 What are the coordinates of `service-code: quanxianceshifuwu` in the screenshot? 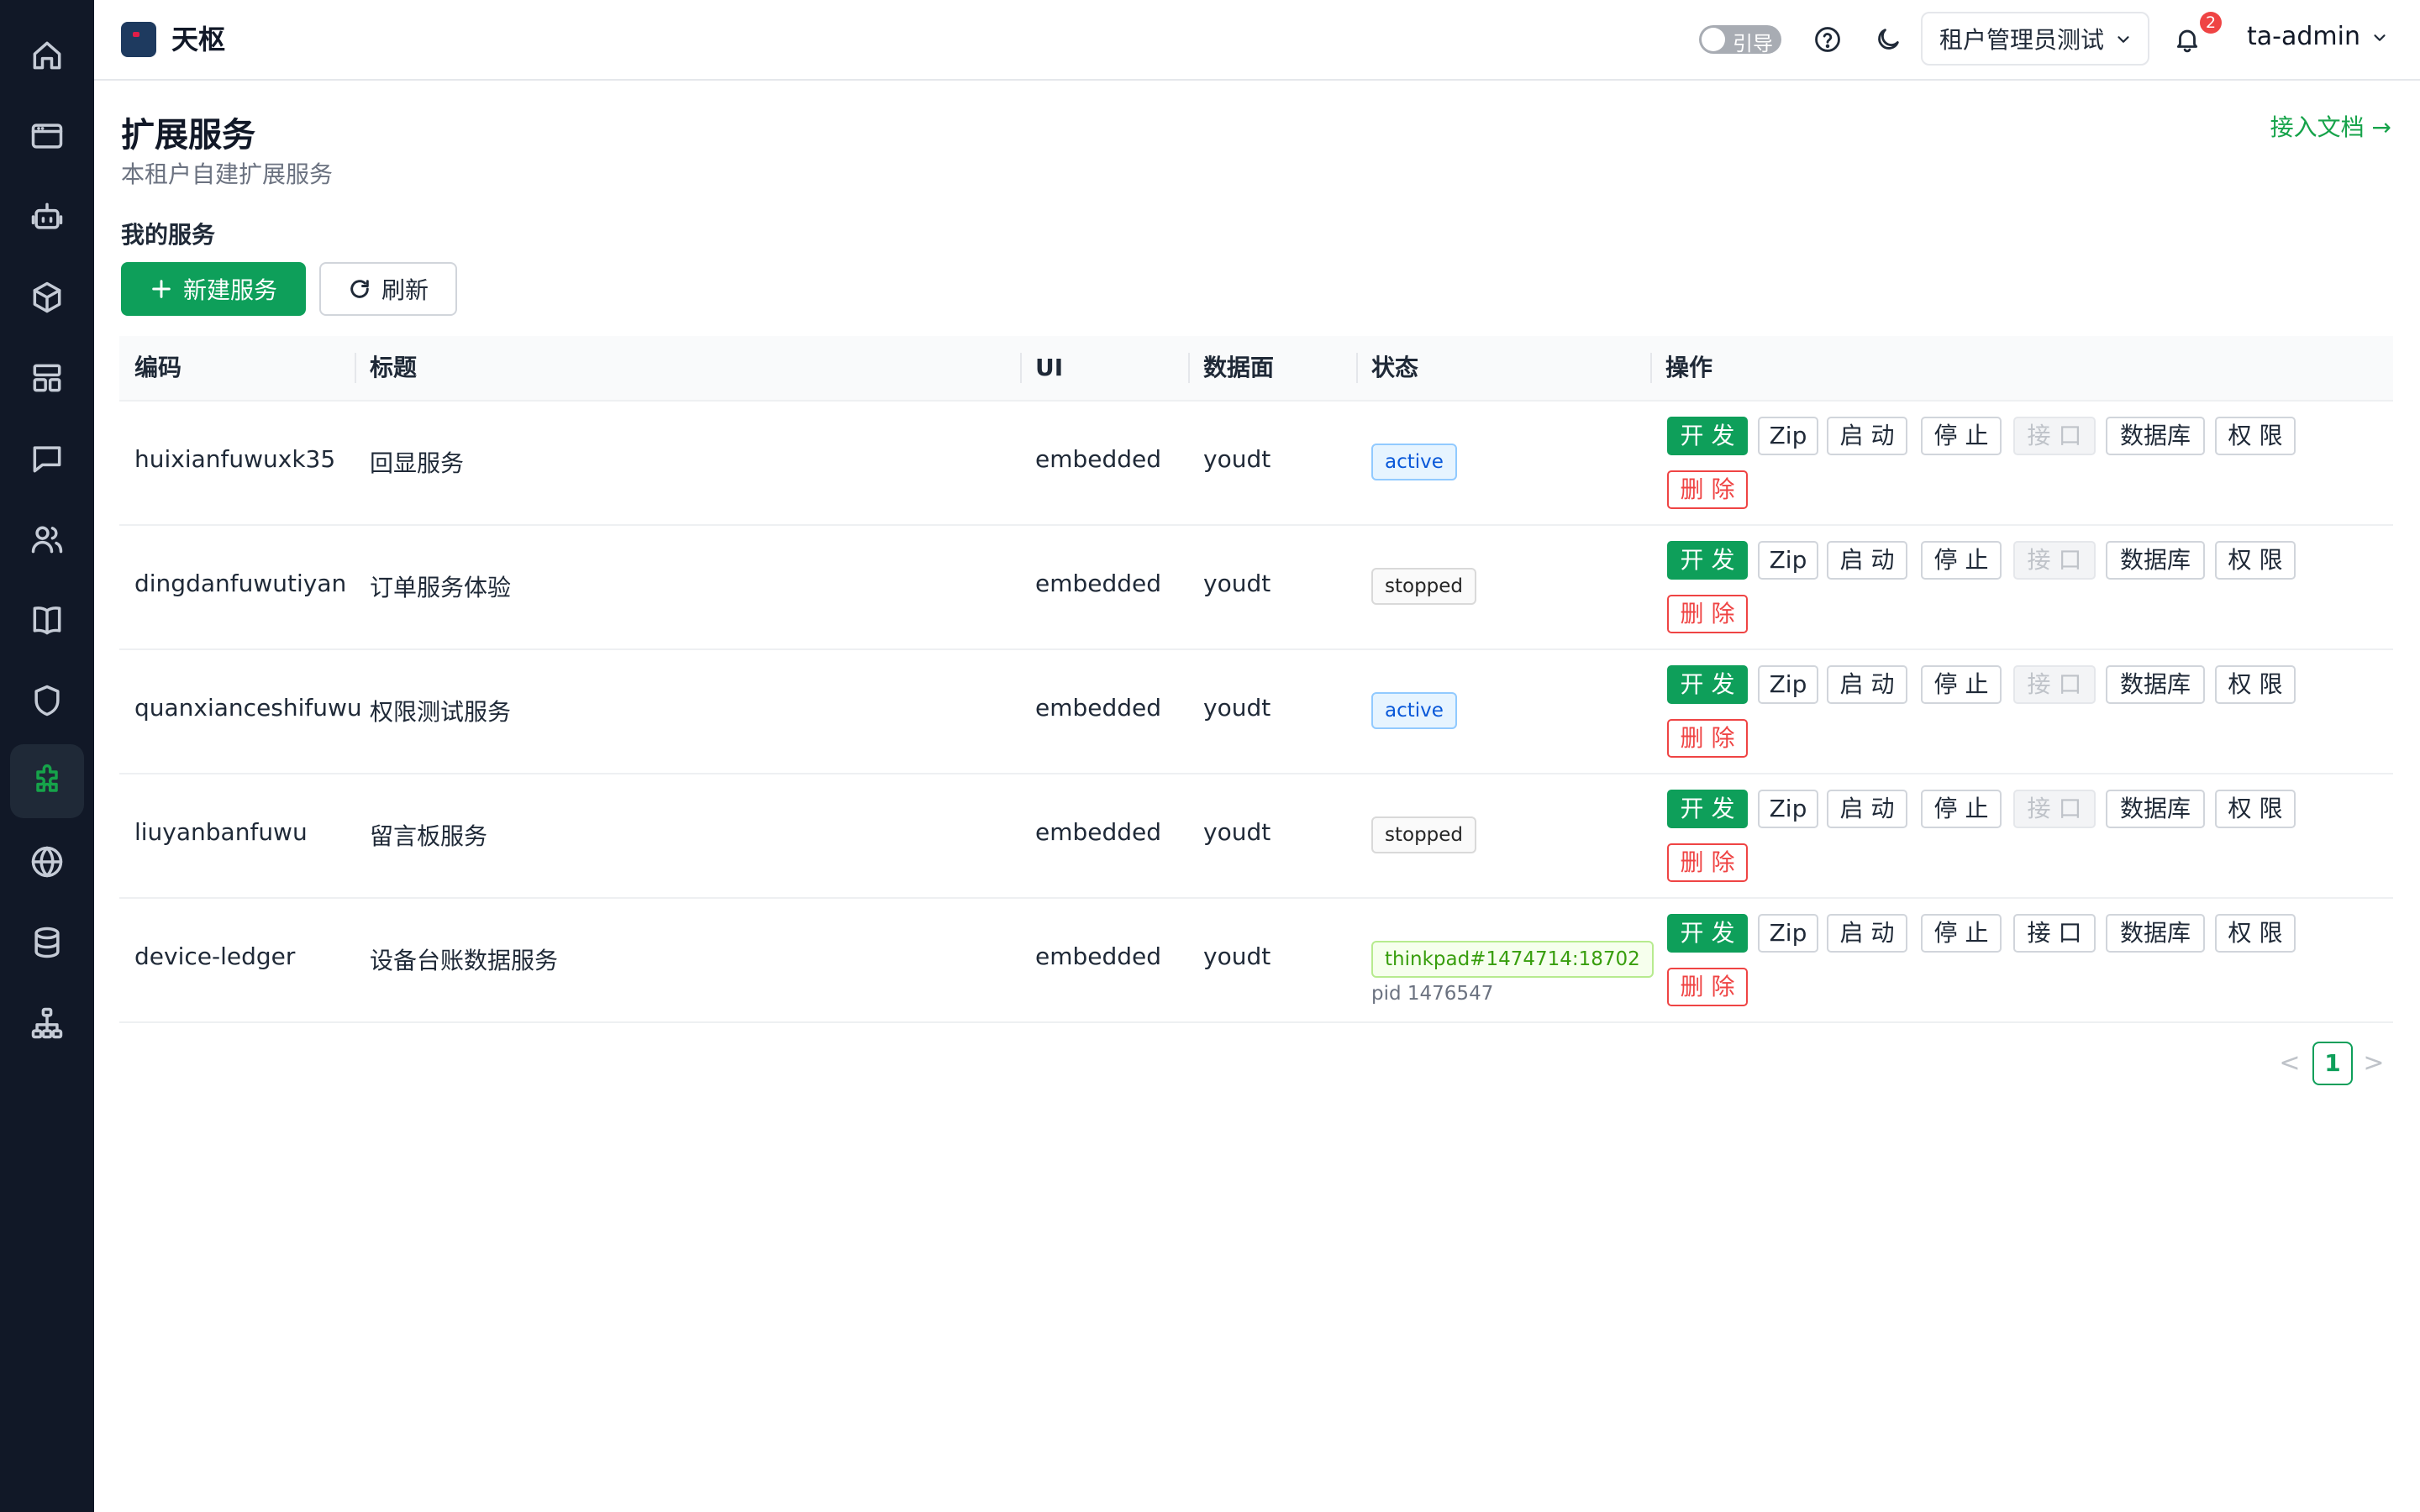 It's located at (248, 708).